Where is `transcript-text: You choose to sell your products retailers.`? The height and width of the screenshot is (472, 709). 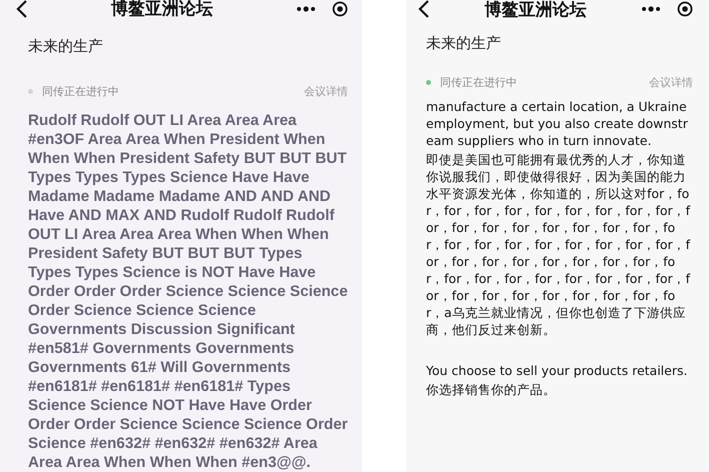
transcript-text: You choose to sell your products retailers. is located at coordinates (557, 370).